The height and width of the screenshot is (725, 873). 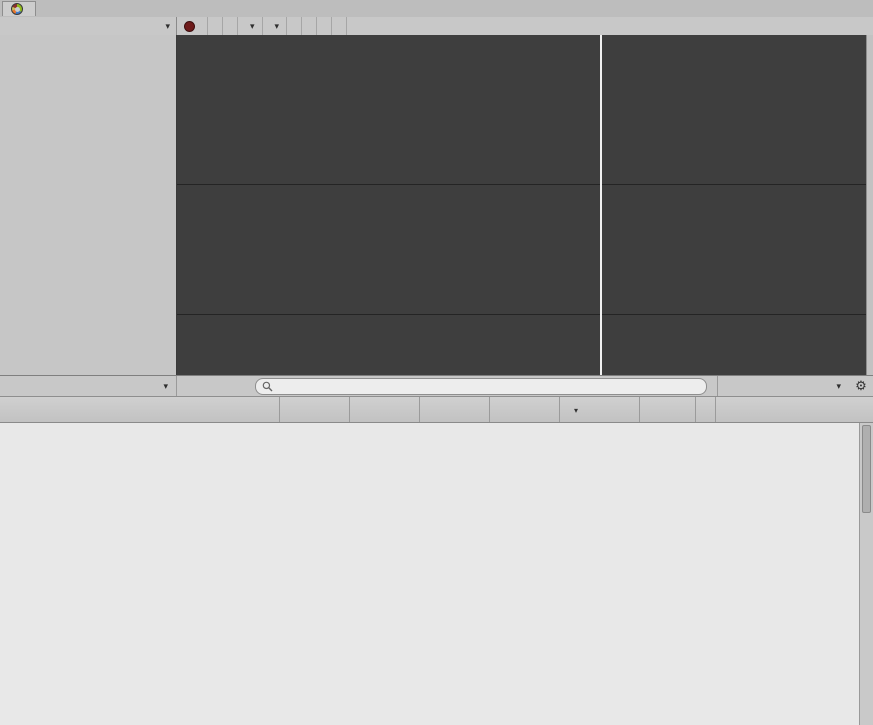 I want to click on column-header-total, so click(x=315, y=409).